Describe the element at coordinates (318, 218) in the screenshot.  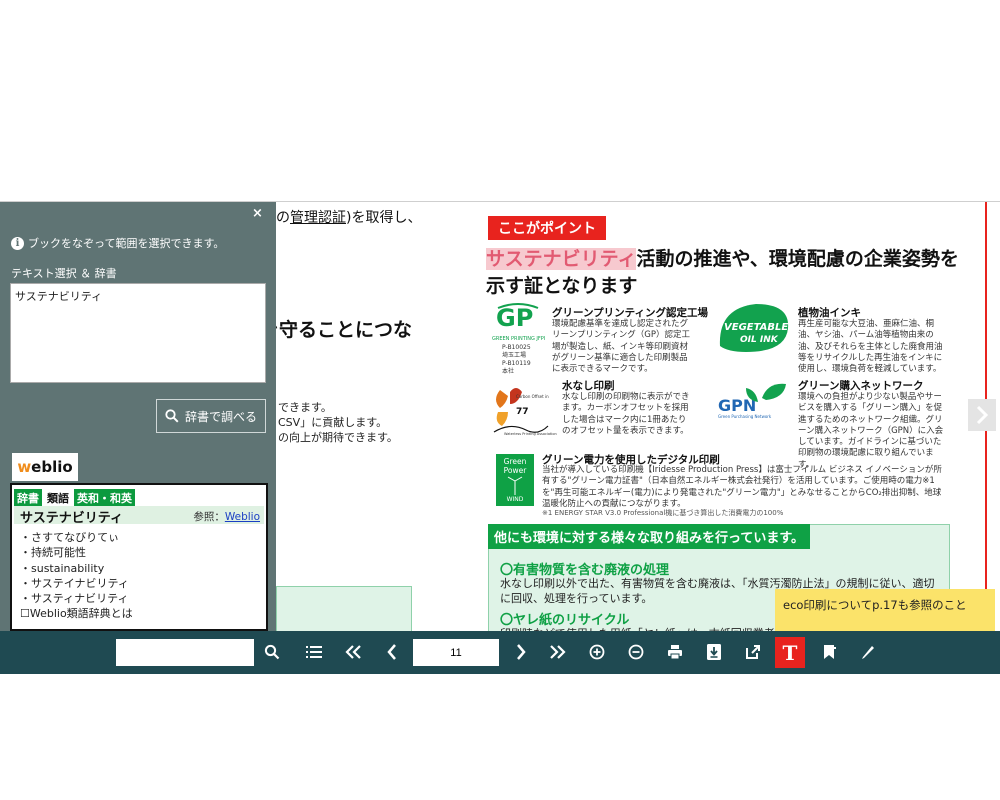
I see `left-line1-term: 管理認証` at that location.